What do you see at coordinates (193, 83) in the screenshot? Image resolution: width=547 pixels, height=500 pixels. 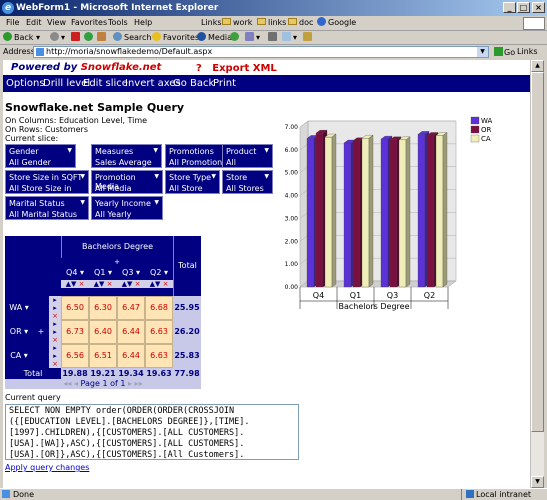 I see `nav-go-back: Go Back` at bounding box center [193, 83].